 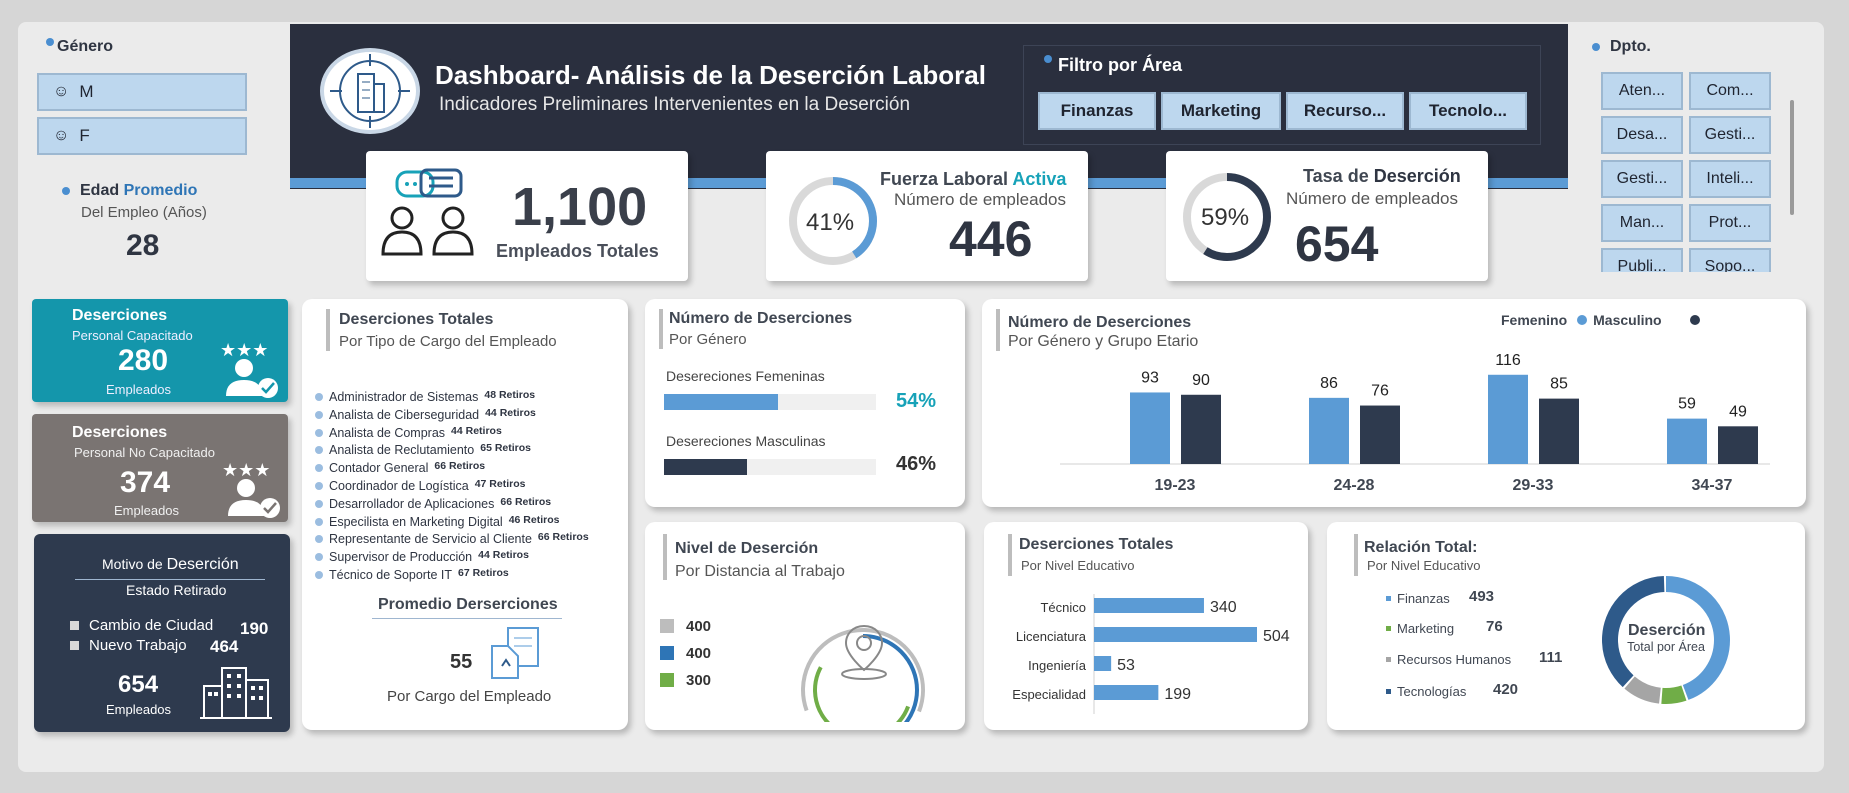 I want to click on legend-male-swatch, so click(x=1694, y=320).